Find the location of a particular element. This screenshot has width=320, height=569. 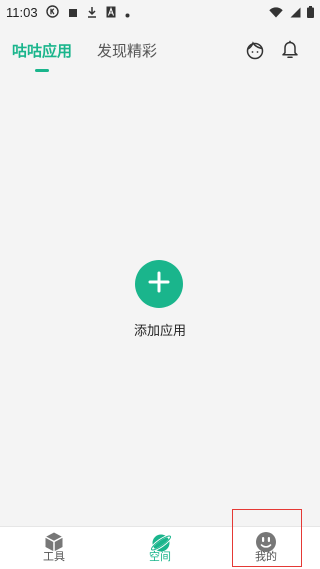

nav-label-tools: 工具 is located at coordinates (54, 556).